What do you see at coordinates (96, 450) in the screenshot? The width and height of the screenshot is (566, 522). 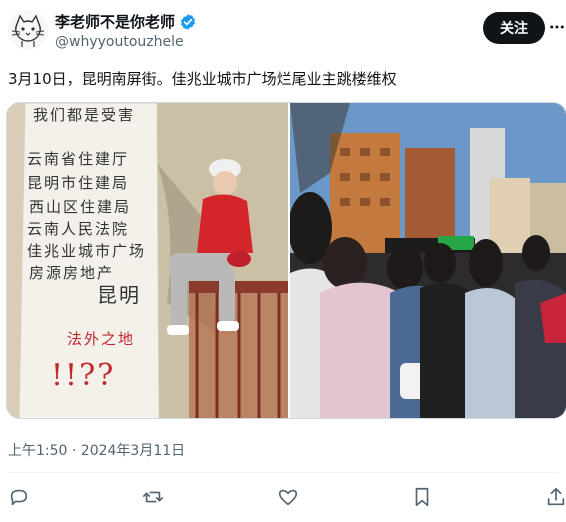 I see `tweet-timestamp: 上午1:50 · 2024年3月11日` at bounding box center [96, 450].